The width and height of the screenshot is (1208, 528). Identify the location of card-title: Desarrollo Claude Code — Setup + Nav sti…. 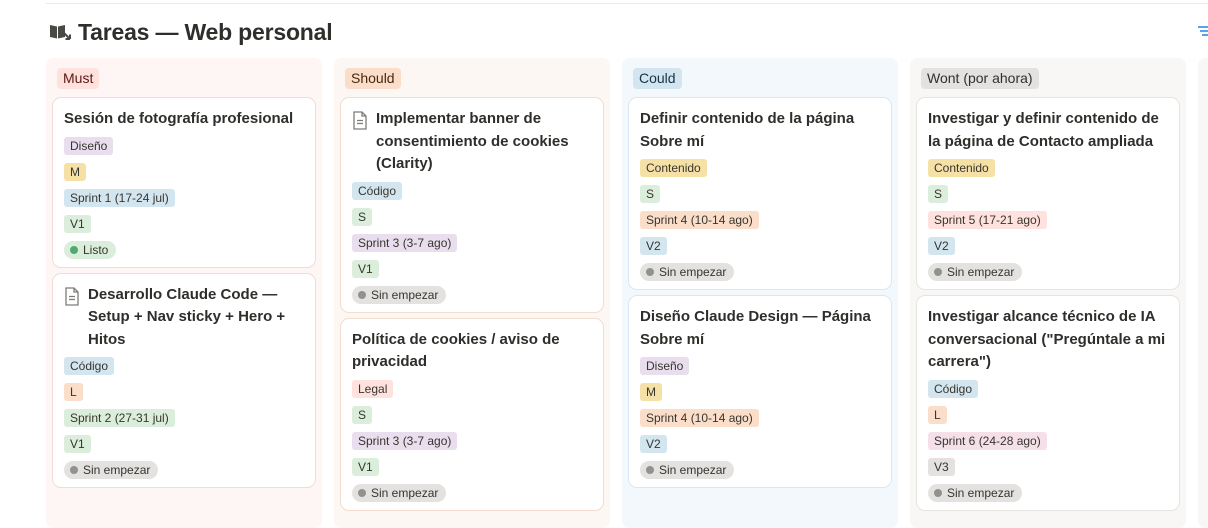
(187, 316).